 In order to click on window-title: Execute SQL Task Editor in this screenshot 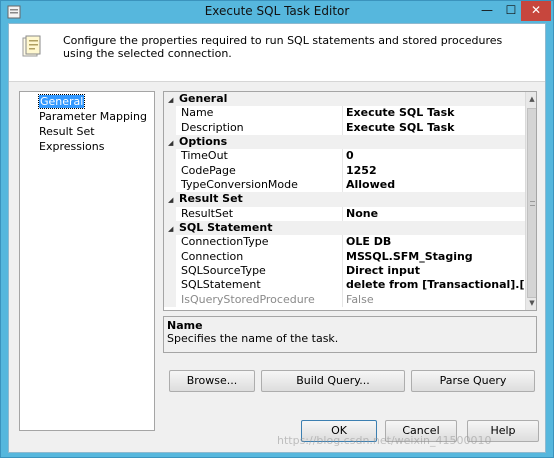, I will do `click(277, 11)`.